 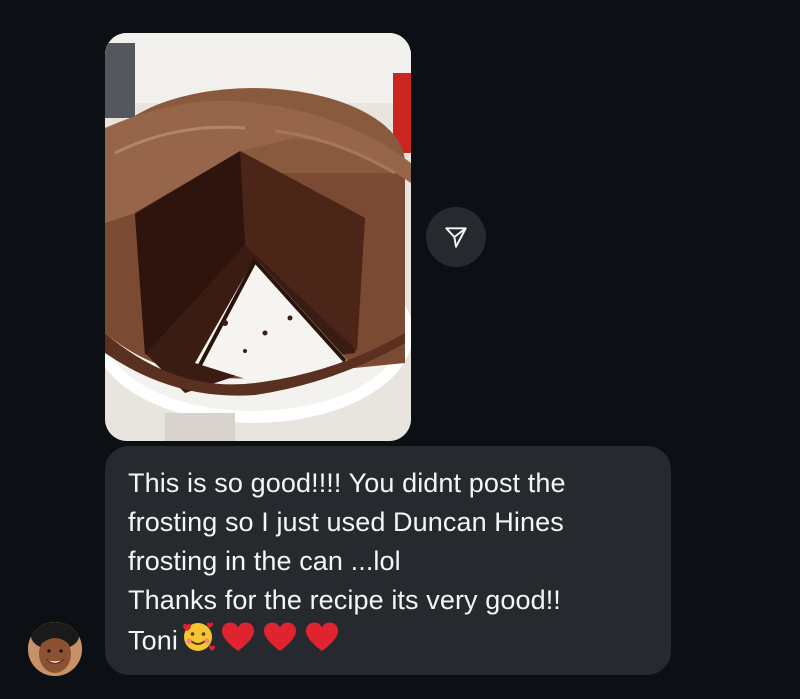 I want to click on avatar-image, so click(x=55, y=649).